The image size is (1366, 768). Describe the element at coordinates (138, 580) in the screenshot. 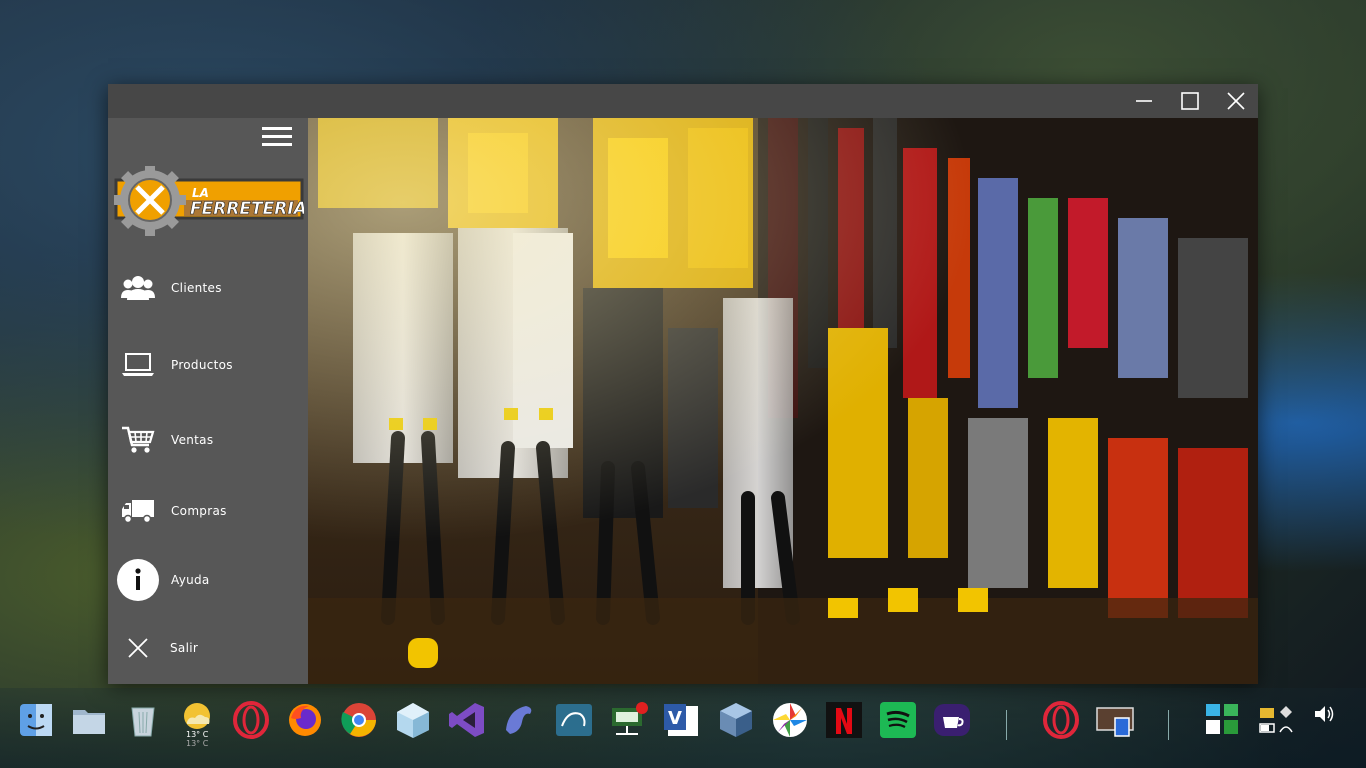

I see `info-icon` at that location.